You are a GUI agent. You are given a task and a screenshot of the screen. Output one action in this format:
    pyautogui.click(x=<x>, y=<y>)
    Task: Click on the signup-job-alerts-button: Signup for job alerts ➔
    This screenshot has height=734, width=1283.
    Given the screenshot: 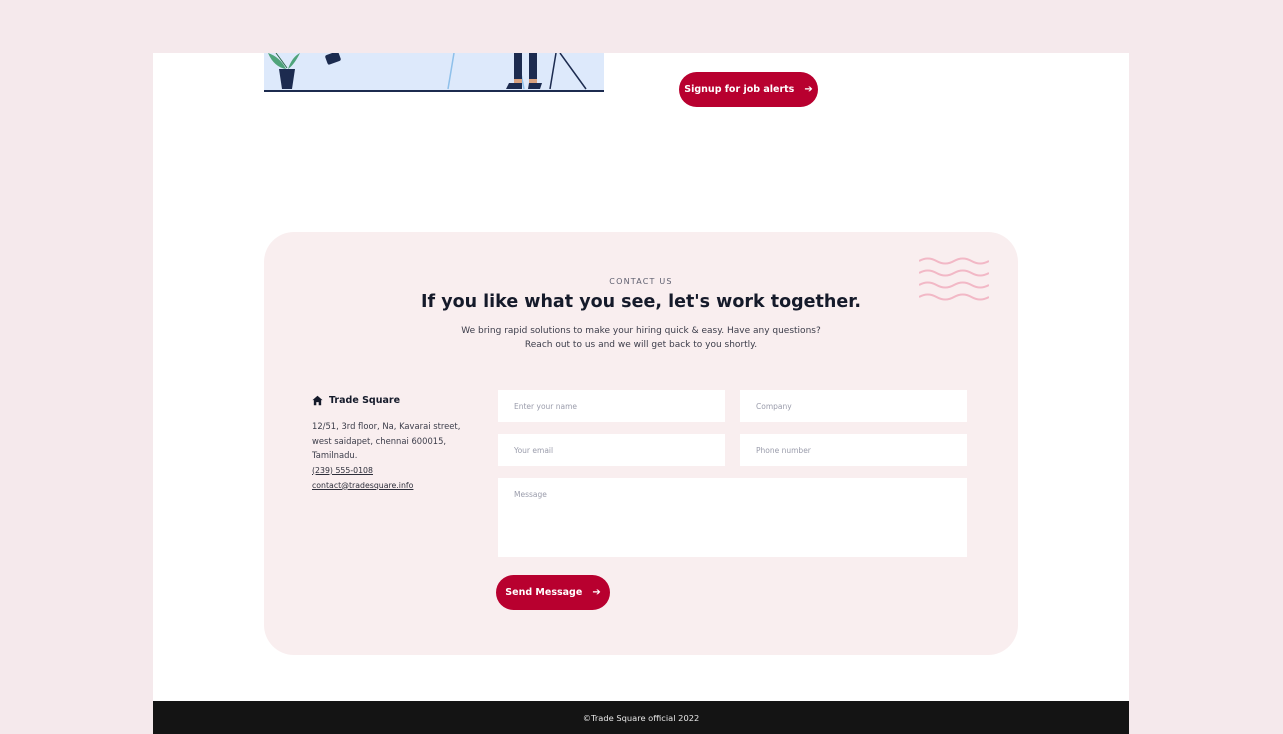 What is the action you would take?
    pyautogui.click(x=748, y=89)
    